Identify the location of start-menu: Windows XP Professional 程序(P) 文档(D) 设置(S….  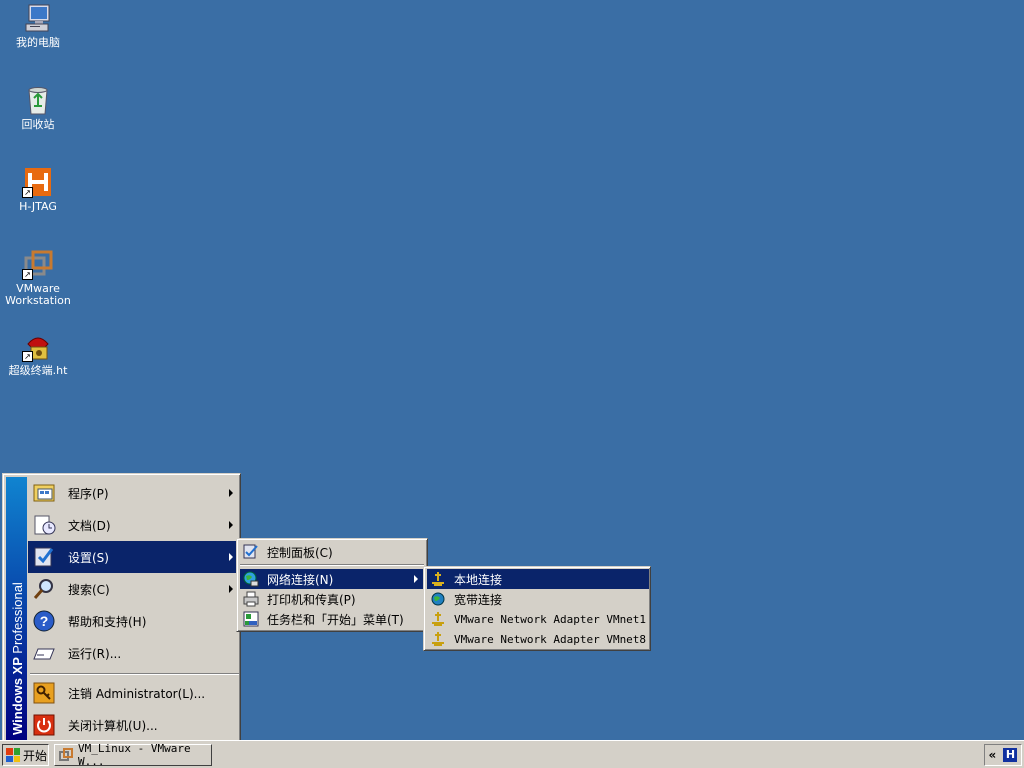
(121, 608).